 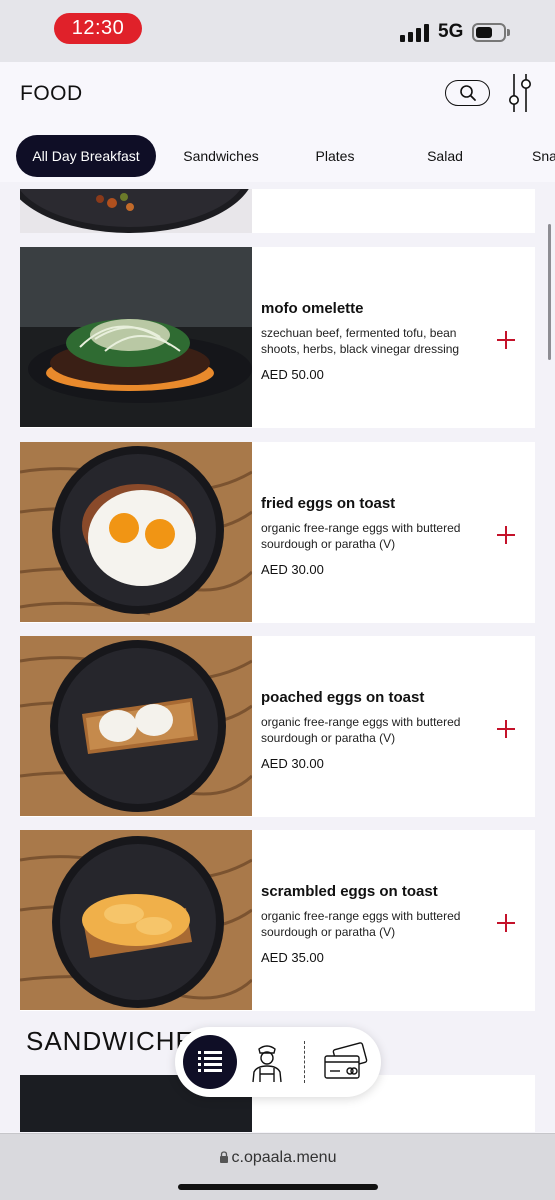 What do you see at coordinates (98, 28) in the screenshot?
I see `status-time: 12:30` at bounding box center [98, 28].